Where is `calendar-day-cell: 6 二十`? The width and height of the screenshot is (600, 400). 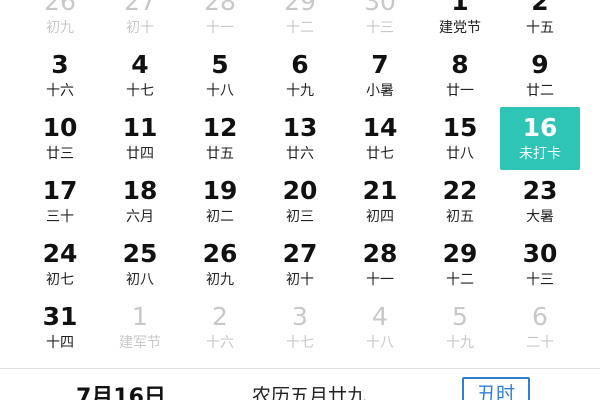 calendar-day-cell: 6 二十 is located at coordinates (540, 327).